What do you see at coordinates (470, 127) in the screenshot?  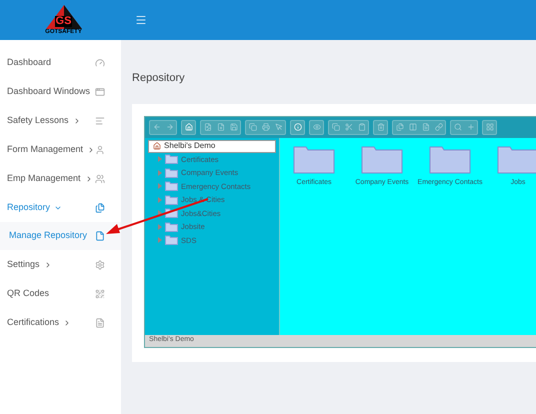 I see `add-icon` at bounding box center [470, 127].